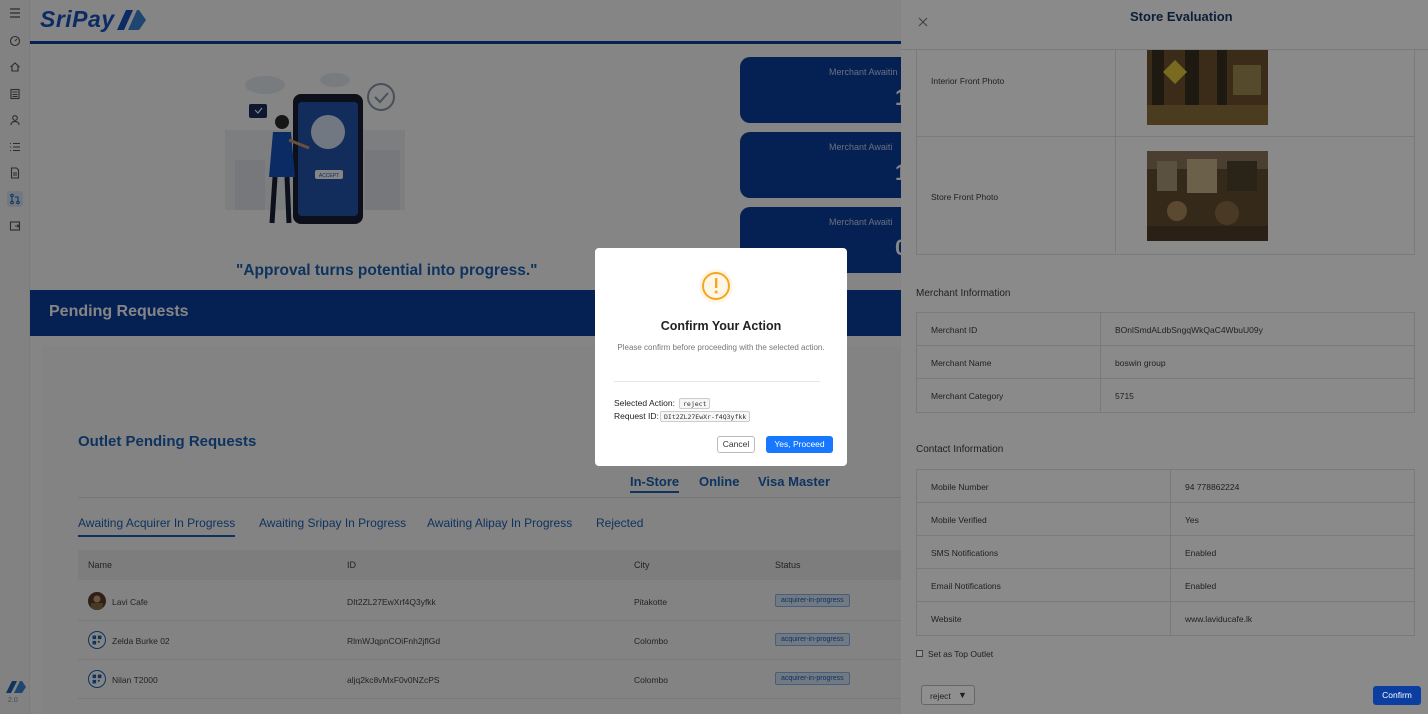  What do you see at coordinates (644, 403) in the screenshot?
I see `selected-action-label: Selected Action:` at bounding box center [644, 403].